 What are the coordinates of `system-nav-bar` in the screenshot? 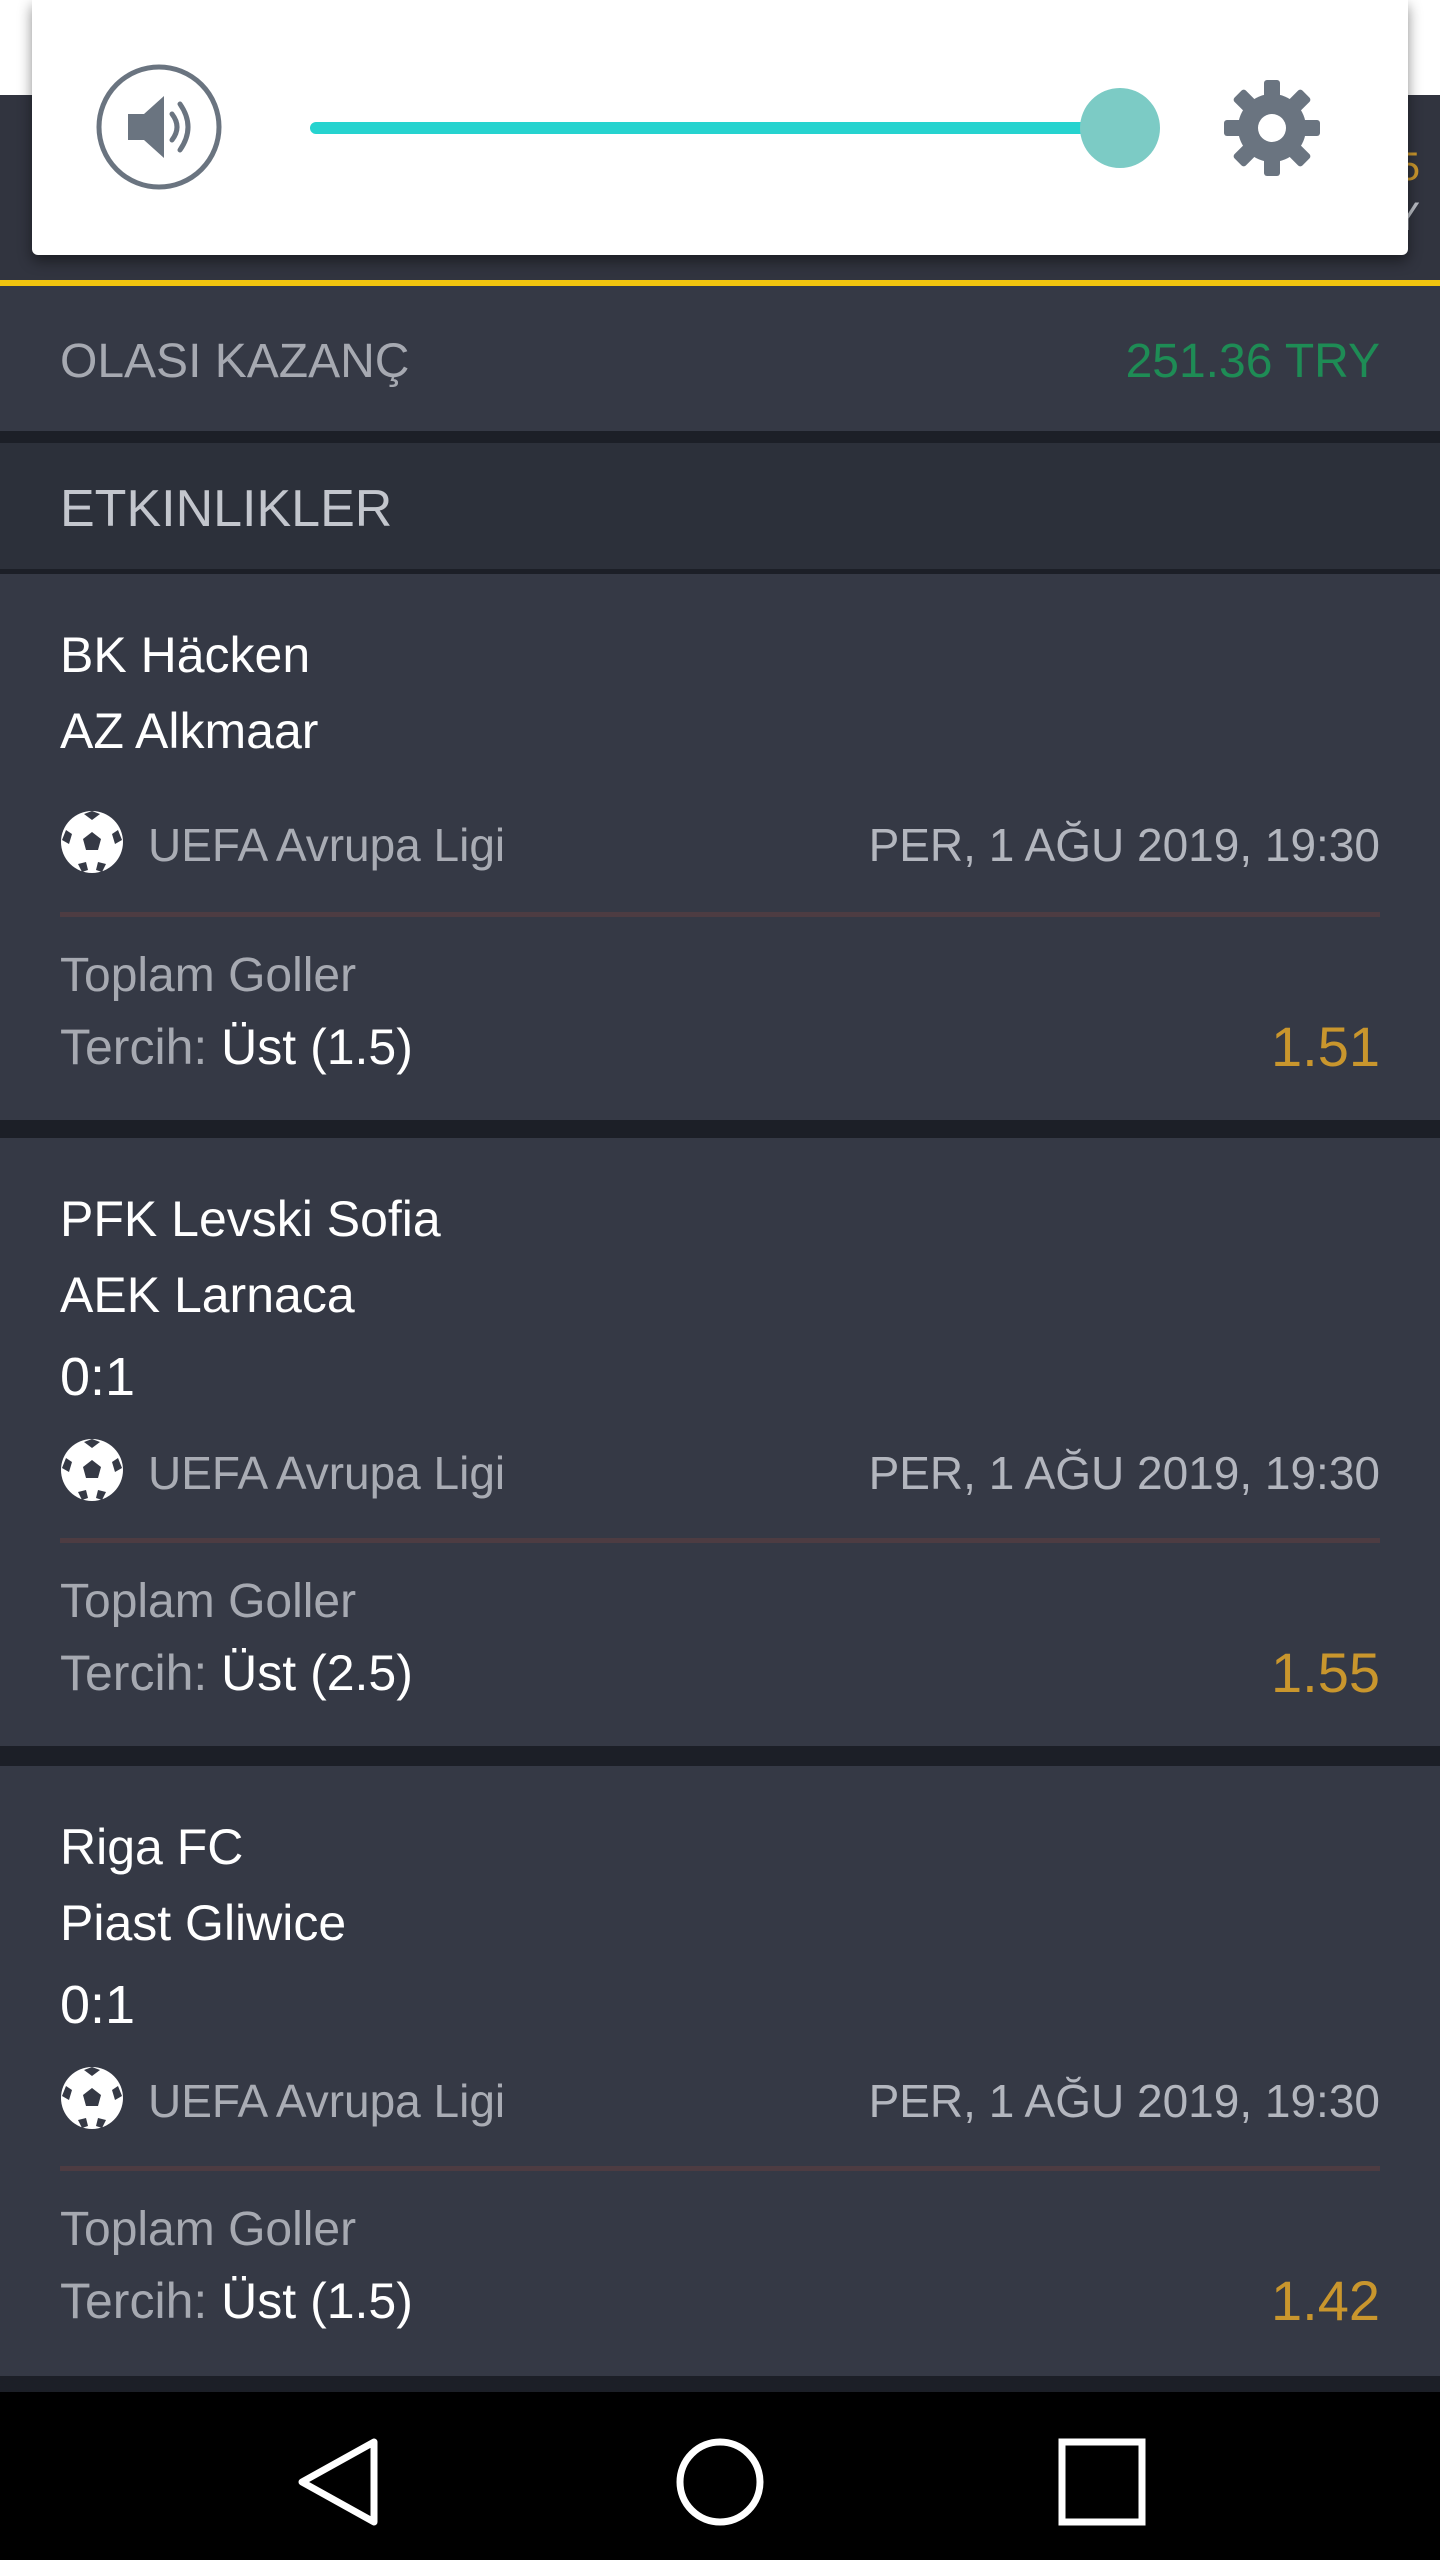 It's located at (720, 2476).